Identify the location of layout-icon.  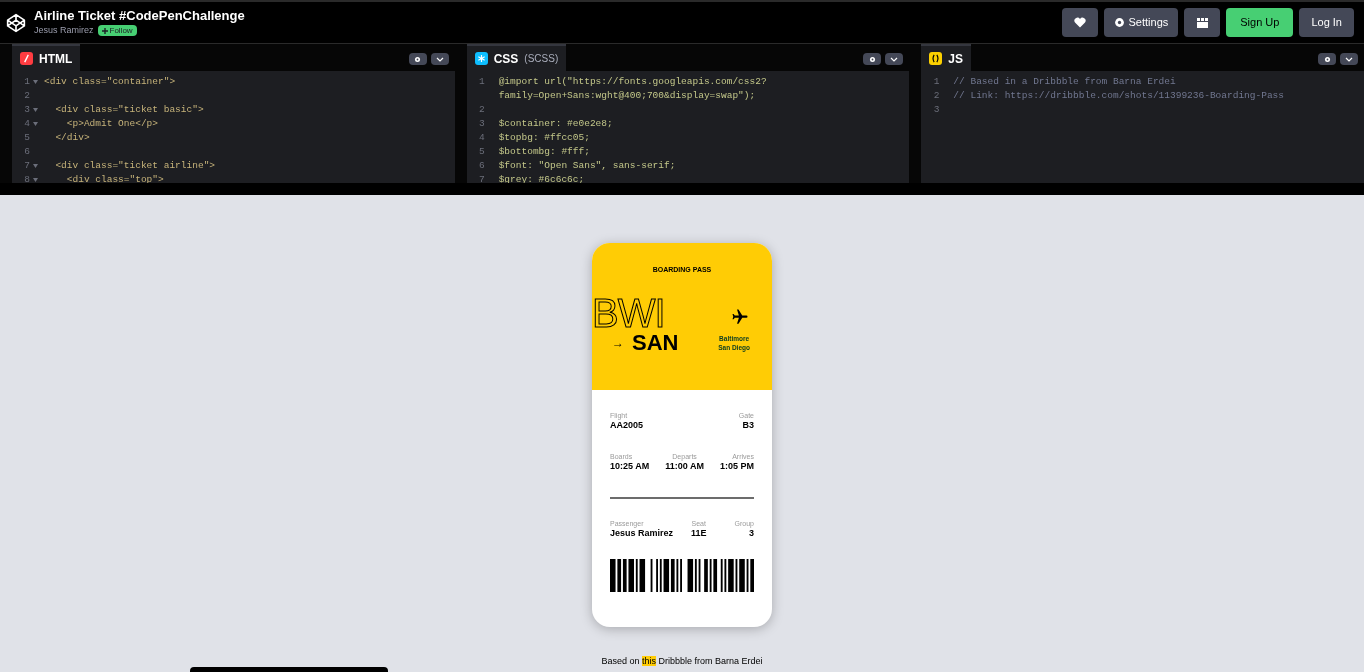
(1202, 22).